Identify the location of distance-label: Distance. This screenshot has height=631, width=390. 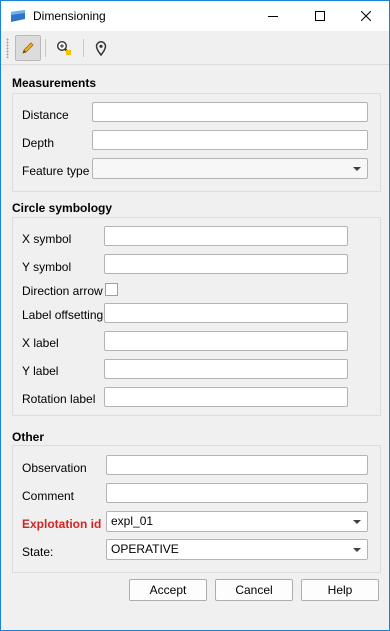
(45, 115).